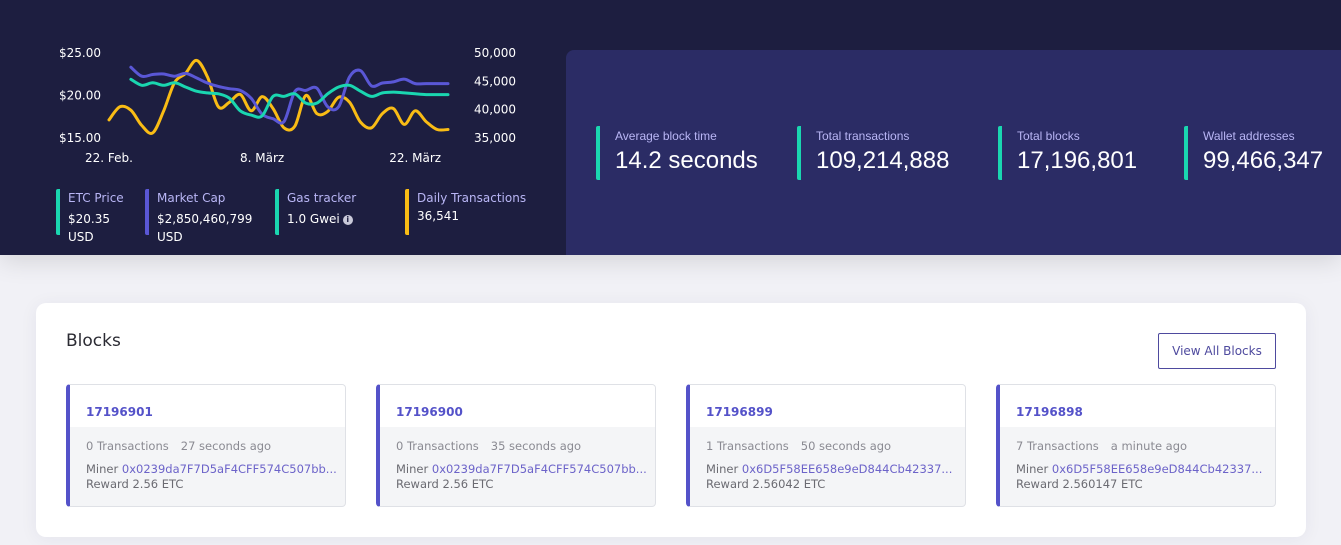  What do you see at coordinates (495, 110) in the screenshot?
I see `y-right-tick-label: 40,000` at bounding box center [495, 110].